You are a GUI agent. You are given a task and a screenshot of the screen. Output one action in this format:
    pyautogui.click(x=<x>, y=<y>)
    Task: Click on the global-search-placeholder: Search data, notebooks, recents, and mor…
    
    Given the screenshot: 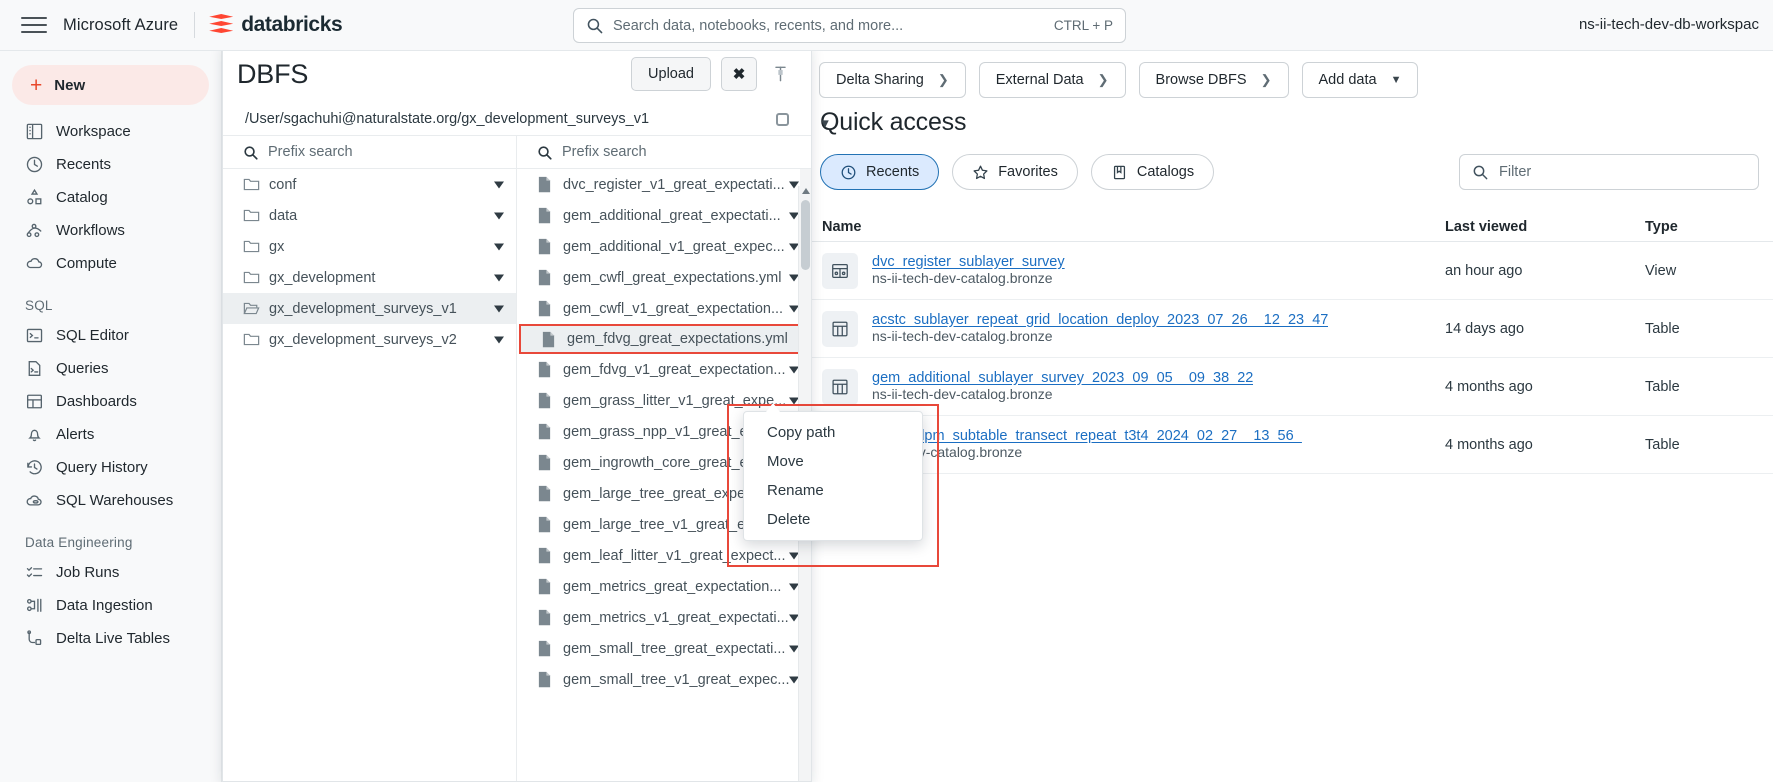 What is the action you would take?
    pyautogui.click(x=758, y=25)
    